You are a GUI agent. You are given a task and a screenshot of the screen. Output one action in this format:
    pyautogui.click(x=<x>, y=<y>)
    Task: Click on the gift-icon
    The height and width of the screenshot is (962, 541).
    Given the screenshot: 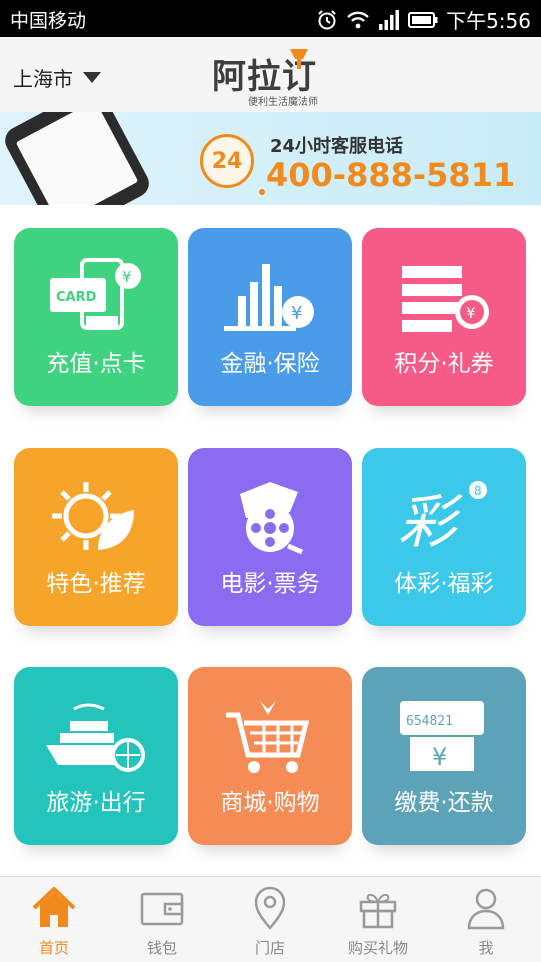 What is the action you would take?
    pyautogui.click(x=378, y=911)
    